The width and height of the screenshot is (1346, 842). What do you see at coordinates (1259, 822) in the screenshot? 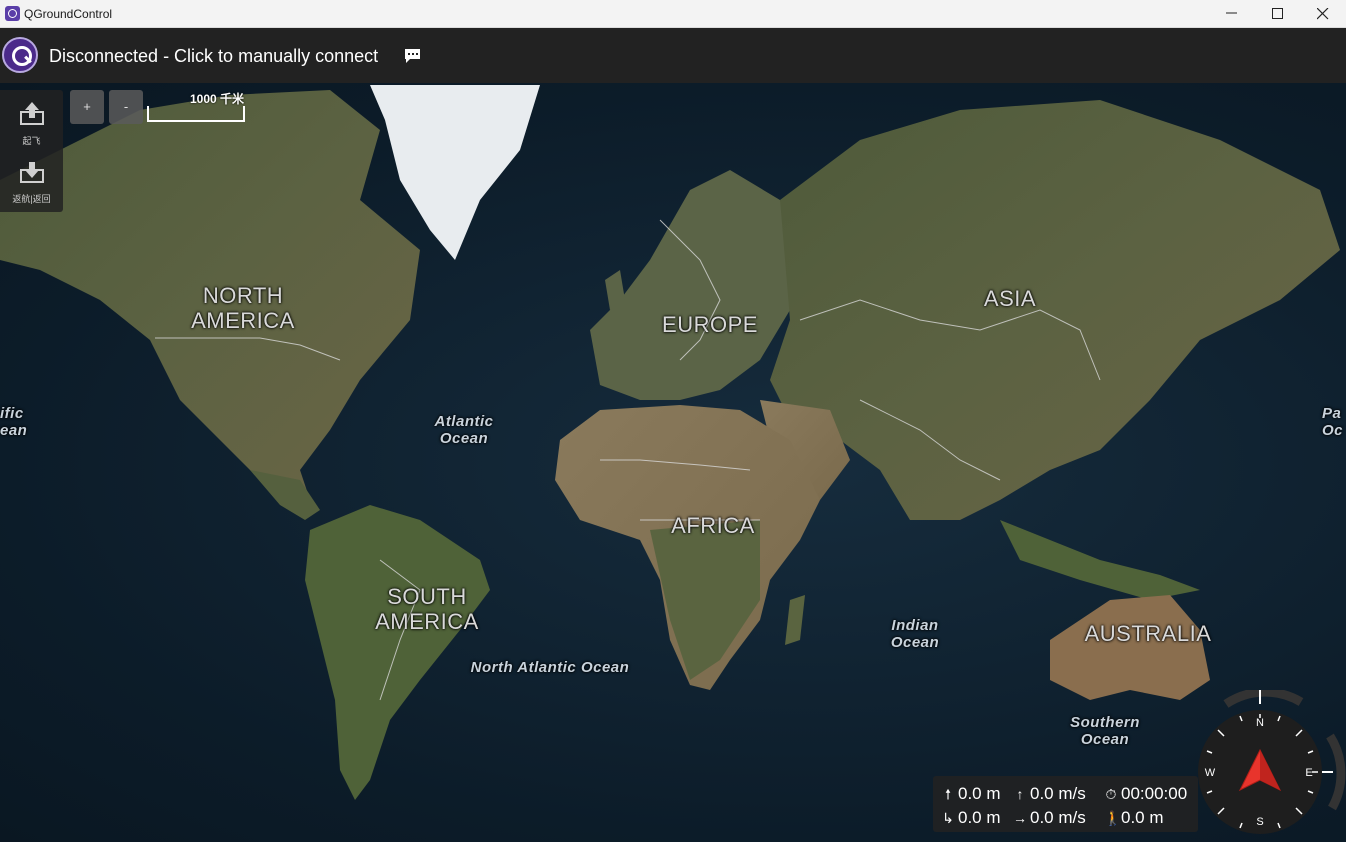
I see `compass-s-label: S` at bounding box center [1259, 822].